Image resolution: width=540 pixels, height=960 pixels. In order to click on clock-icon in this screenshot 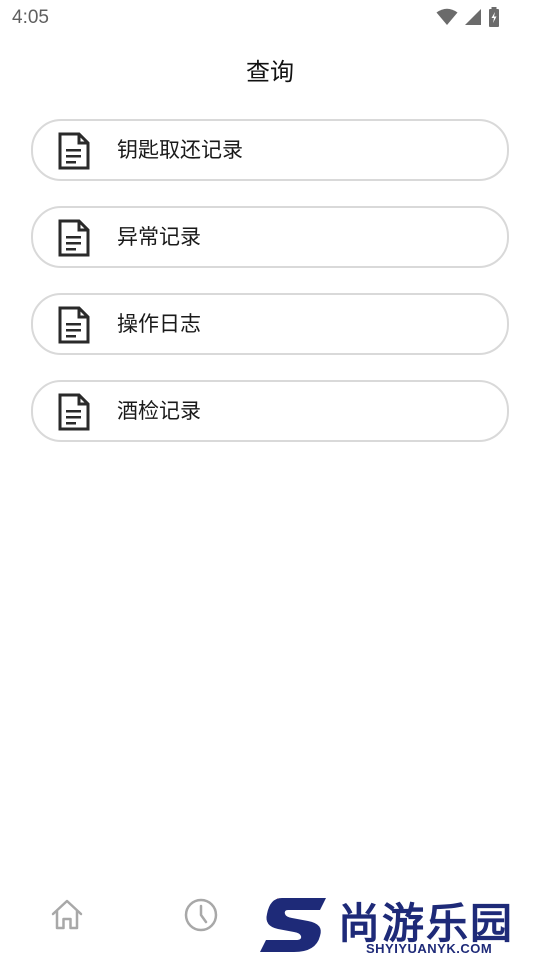, I will do `click(201, 917)`.